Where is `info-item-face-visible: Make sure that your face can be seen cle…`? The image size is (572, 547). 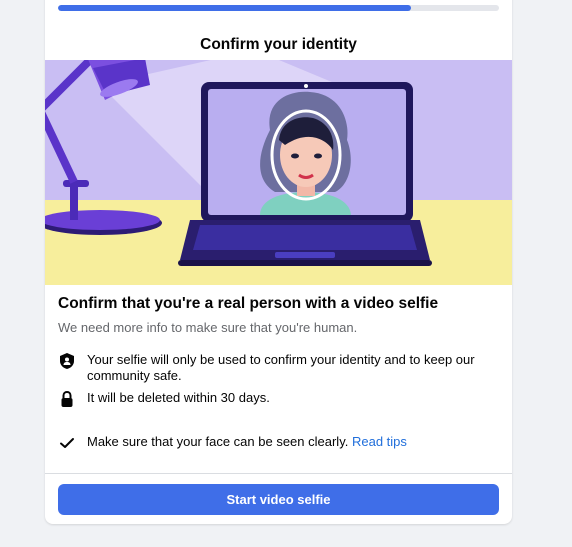 info-item-face-visible: Make sure that your face can be seen cle… is located at coordinates (278, 443).